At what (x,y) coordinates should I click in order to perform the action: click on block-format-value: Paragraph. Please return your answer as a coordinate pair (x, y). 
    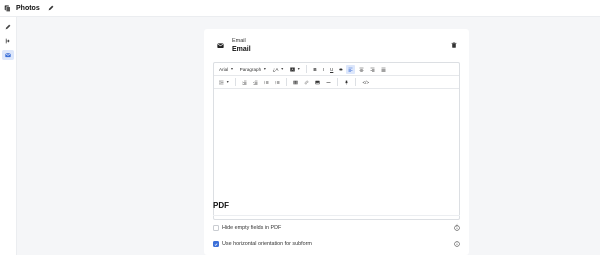
    Looking at the image, I should click on (250, 69).